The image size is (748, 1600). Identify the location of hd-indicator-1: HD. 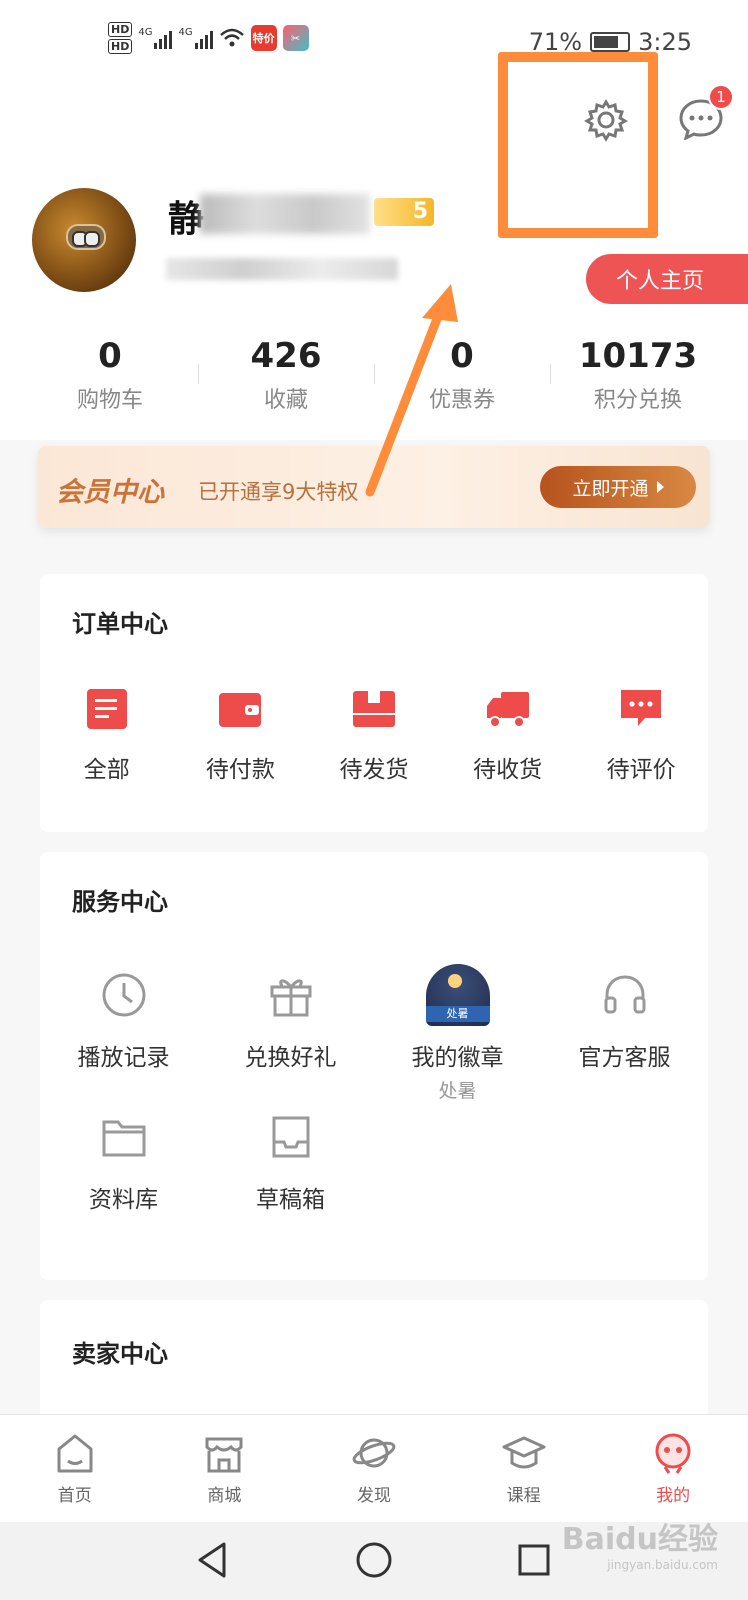
(120, 29).